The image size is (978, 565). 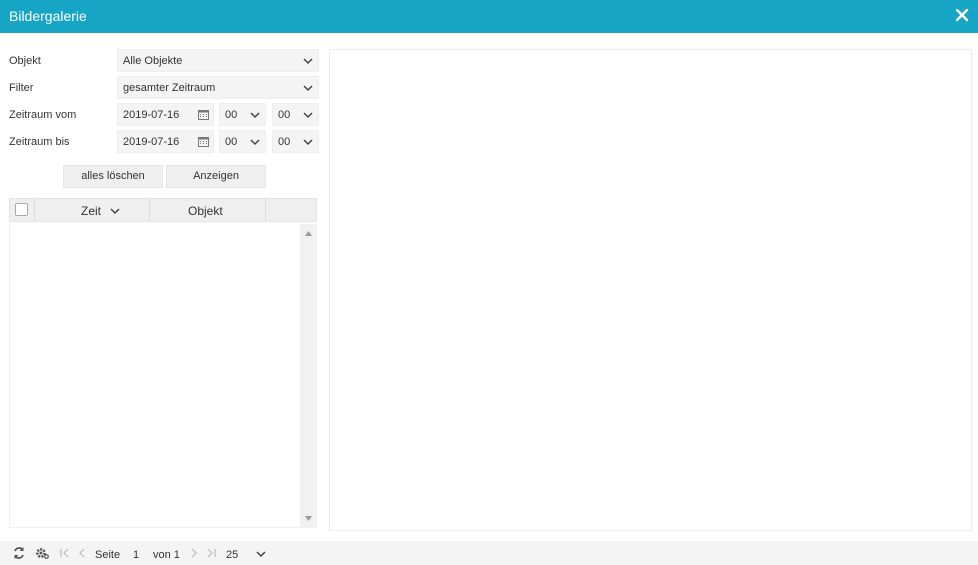 I want to click on settings-icon, so click(x=42, y=553).